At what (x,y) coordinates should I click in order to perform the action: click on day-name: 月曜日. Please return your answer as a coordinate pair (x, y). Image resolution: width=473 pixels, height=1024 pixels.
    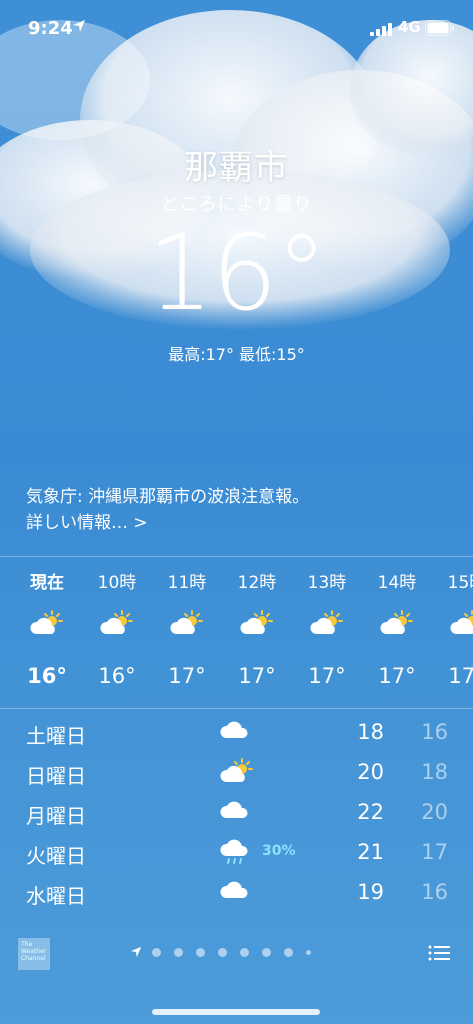
    Looking at the image, I should click on (56, 816).